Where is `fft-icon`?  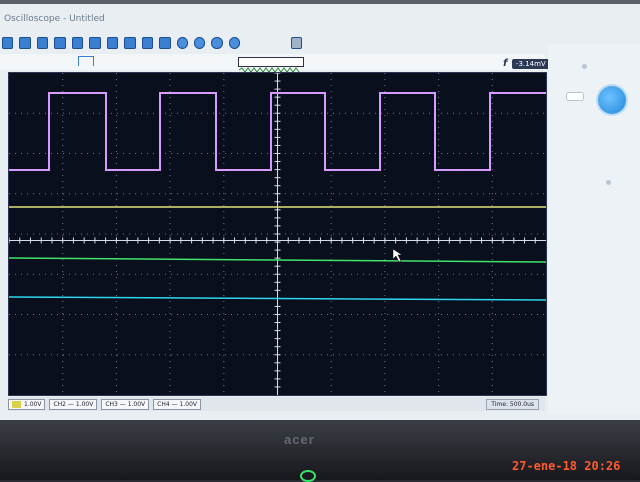
fft-icon is located at coordinates (130, 43).